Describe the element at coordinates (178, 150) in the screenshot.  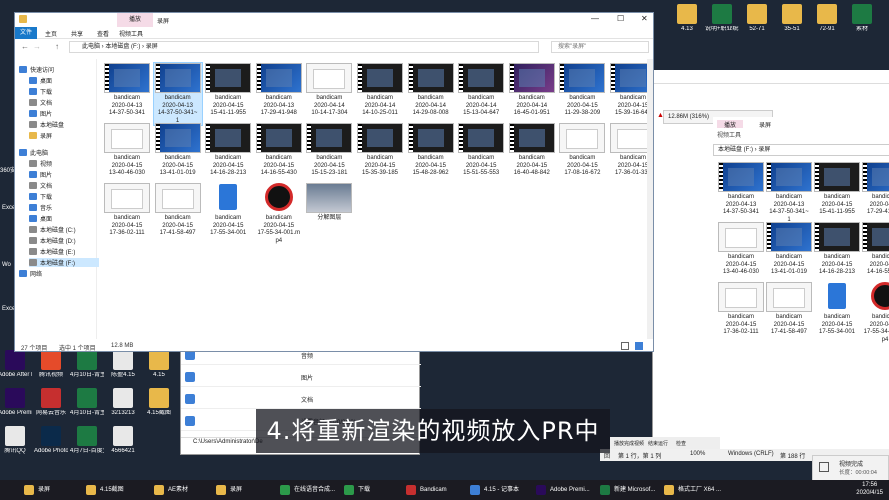
I see `file-item: bandicam 2020-04-15 13-41-01-019` at that location.